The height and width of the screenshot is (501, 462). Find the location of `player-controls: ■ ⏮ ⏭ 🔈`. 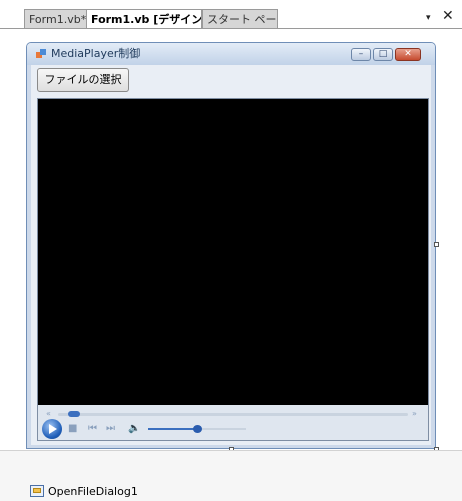

player-controls: ■ ⏮ ⏭ 🔈 is located at coordinates (233, 429).